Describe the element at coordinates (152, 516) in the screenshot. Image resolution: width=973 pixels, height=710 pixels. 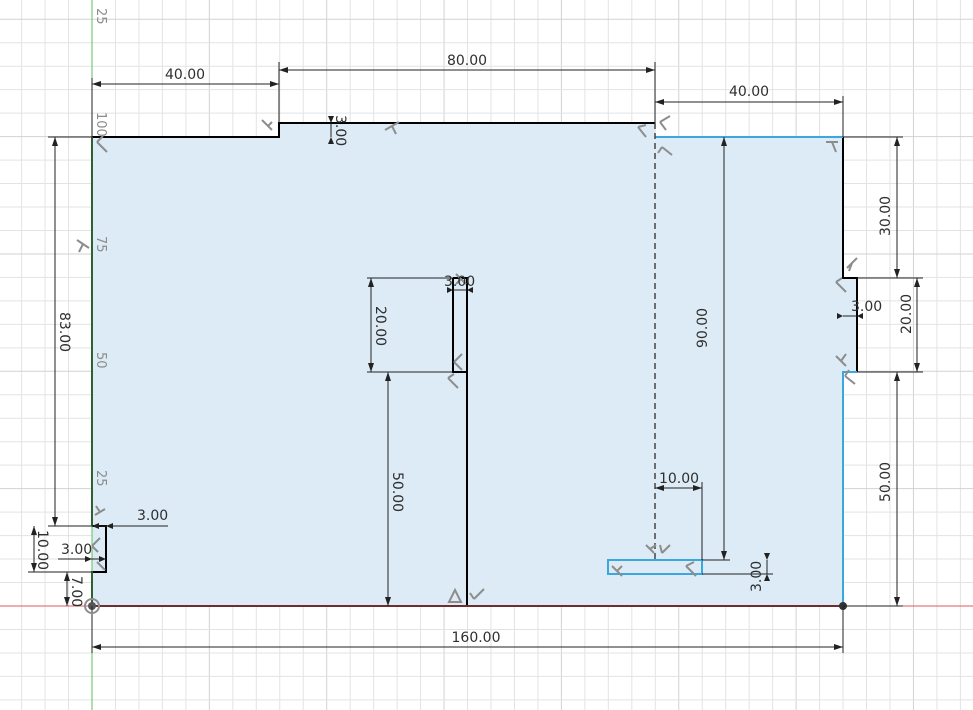
I see `dim-3-notch-top: 3.00` at that location.